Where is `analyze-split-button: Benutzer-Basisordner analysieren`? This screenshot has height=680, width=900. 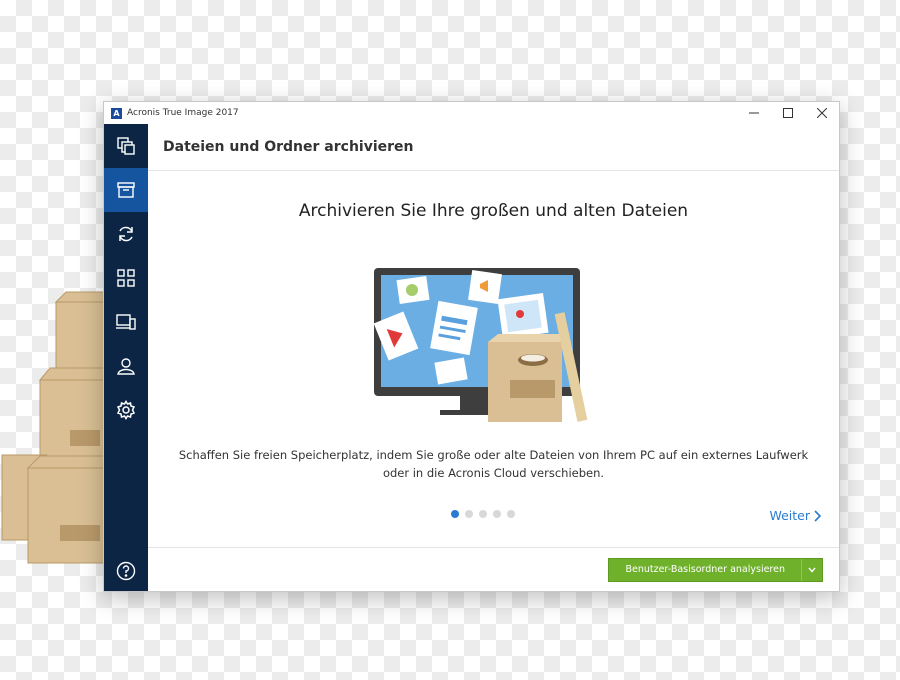 analyze-split-button: Benutzer-Basisordner analysieren is located at coordinates (715, 570).